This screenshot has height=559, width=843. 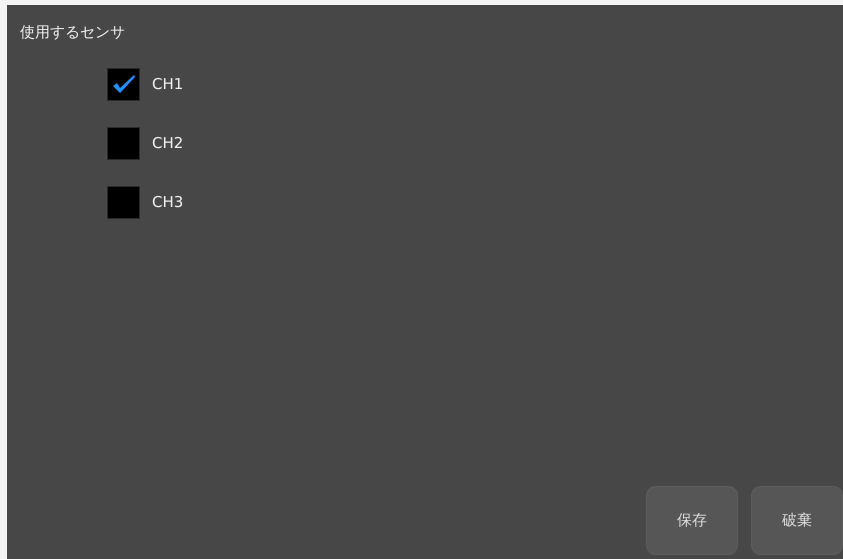 I want to click on checkmark-icon, so click(x=124, y=84).